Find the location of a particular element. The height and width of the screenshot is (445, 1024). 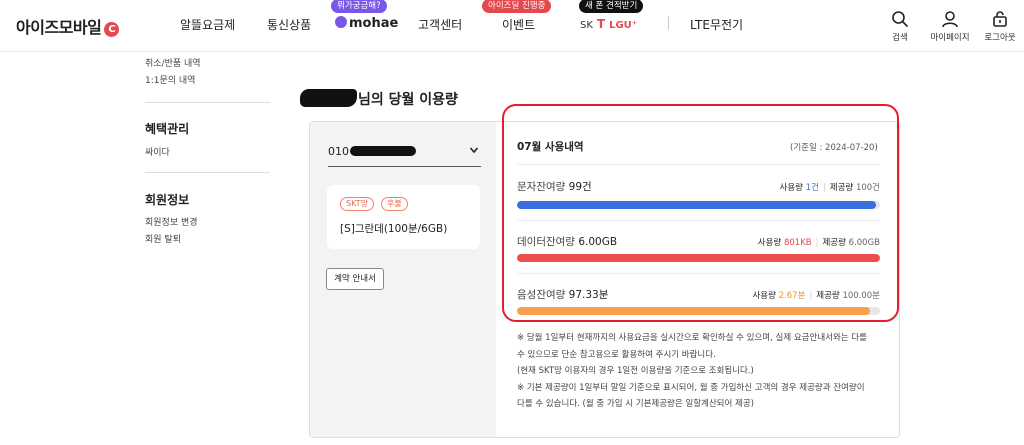

mohae-logo-icon is located at coordinates (341, 22).